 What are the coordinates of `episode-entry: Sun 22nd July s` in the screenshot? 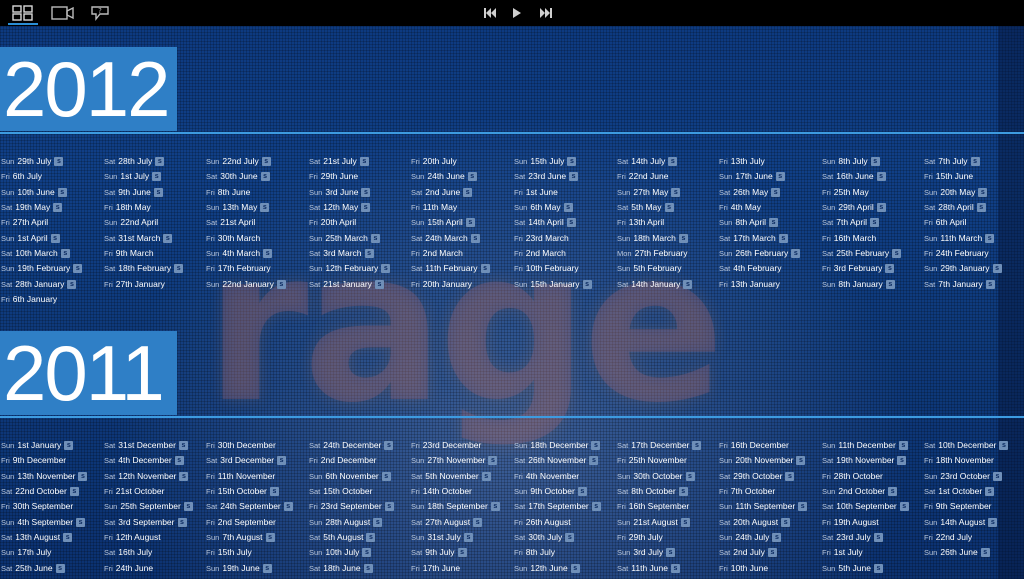 It's located at (238, 161).